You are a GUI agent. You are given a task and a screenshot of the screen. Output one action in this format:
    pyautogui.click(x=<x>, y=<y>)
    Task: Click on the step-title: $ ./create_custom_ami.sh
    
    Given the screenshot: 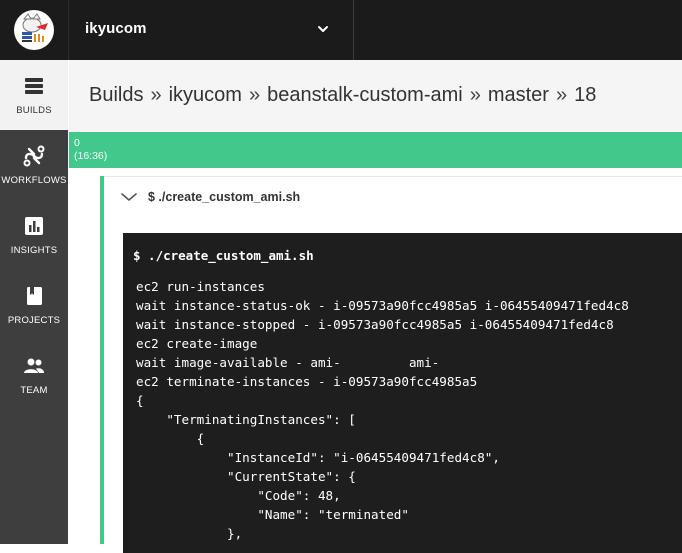 What is the action you would take?
    pyautogui.click(x=224, y=197)
    